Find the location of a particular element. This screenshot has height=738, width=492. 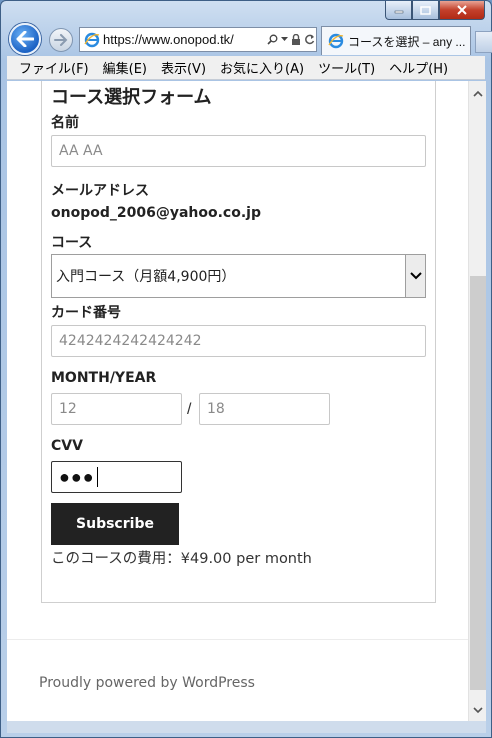

course-label: コース is located at coordinates (72, 243).